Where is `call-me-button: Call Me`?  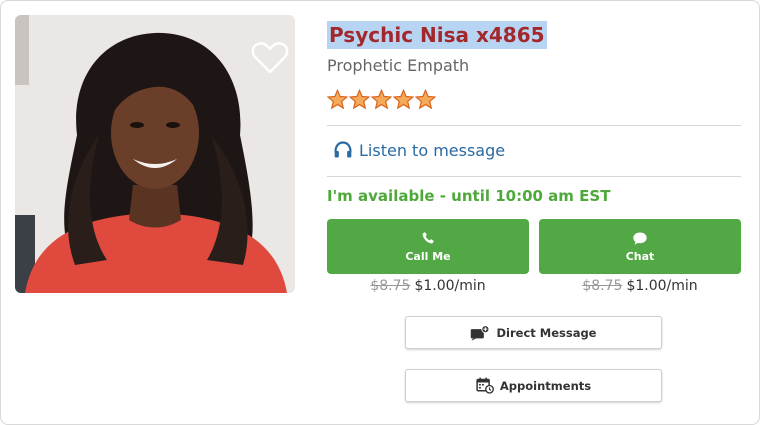
call-me-button: Call Me is located at coordinates (428, 246).